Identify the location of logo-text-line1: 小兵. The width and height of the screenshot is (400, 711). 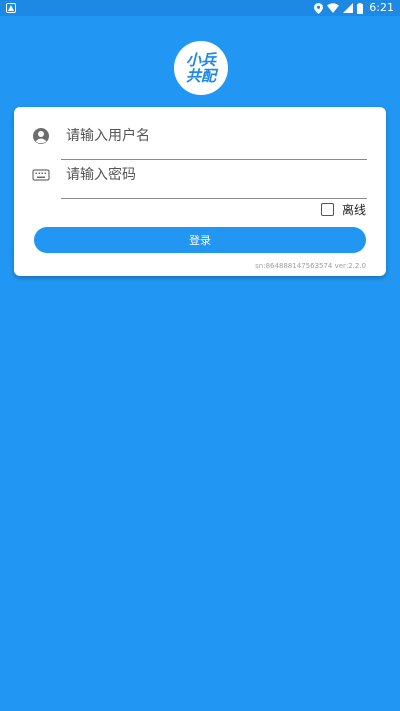
(200, 60).